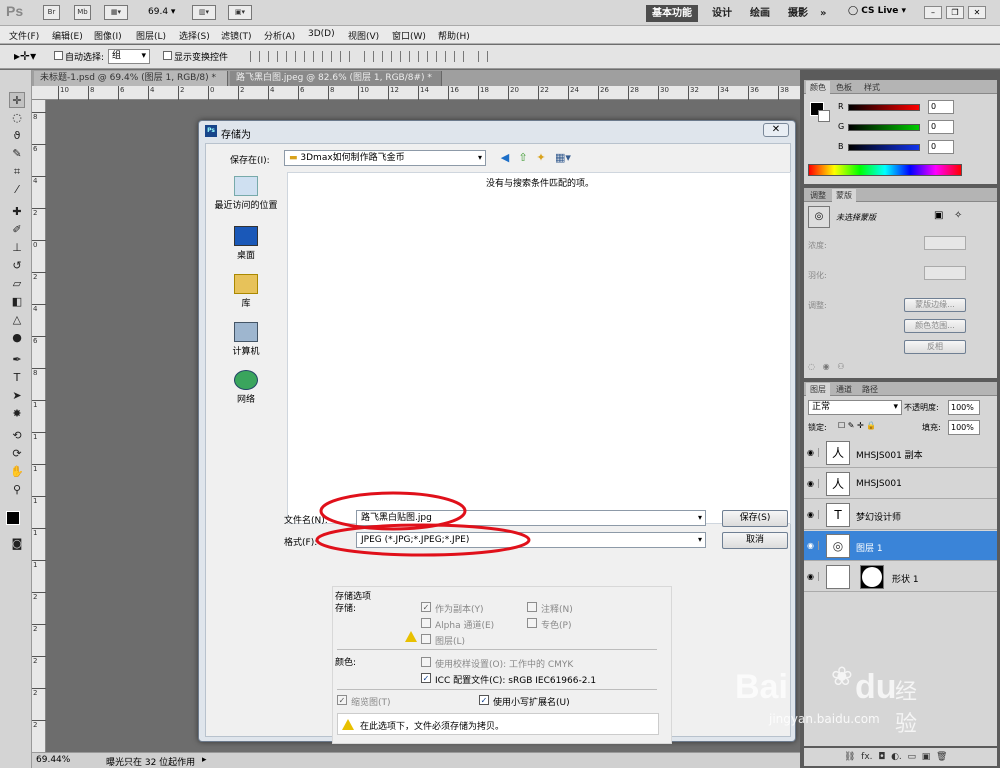  What do you see at coordinates (17, 454) in the screenshot?
I see `3d-orbit-tool-icon: ⟳` at bounding box center [17, 454].